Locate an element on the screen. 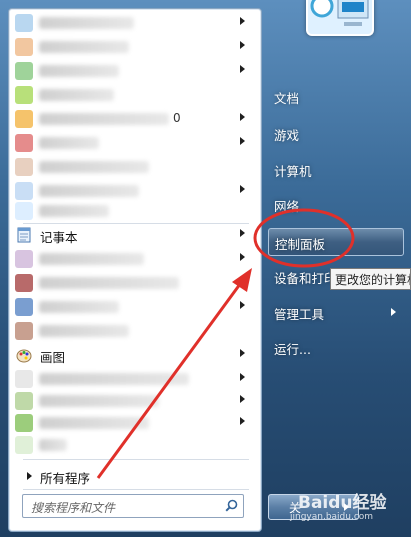  devices-printers-label: 设备和打印 is located at coordinates (305, 278).